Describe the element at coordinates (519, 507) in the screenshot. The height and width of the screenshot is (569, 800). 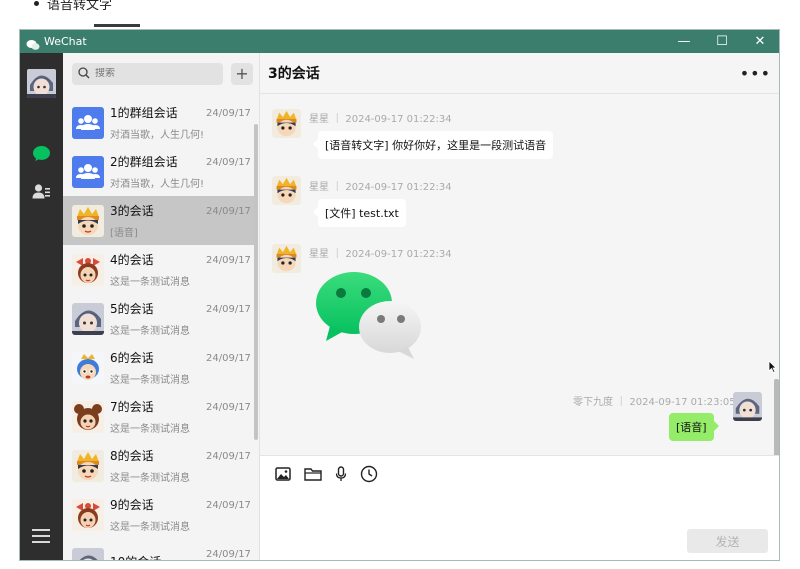
I see `composer: 发送` at that location.